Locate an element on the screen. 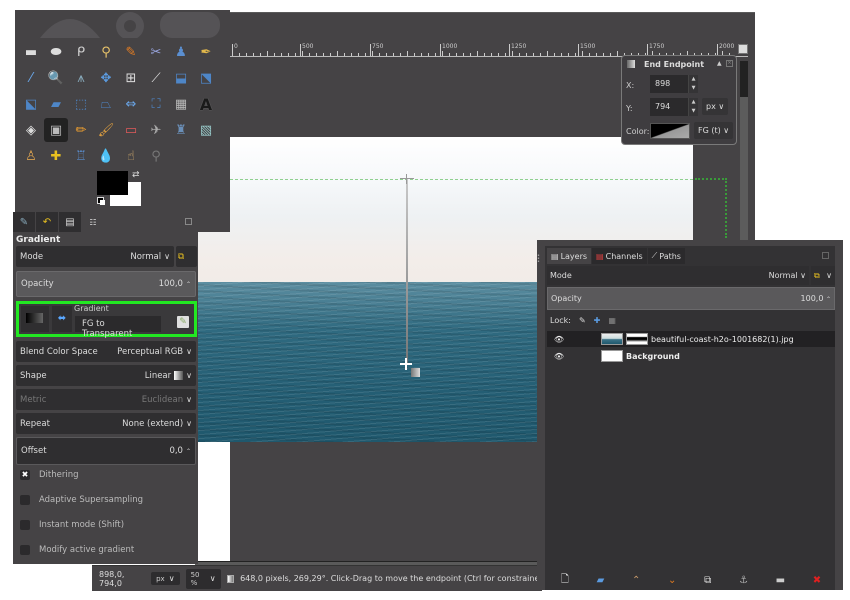  blur-sharpen-tool: 💧 is located at coordinates (106, 156).